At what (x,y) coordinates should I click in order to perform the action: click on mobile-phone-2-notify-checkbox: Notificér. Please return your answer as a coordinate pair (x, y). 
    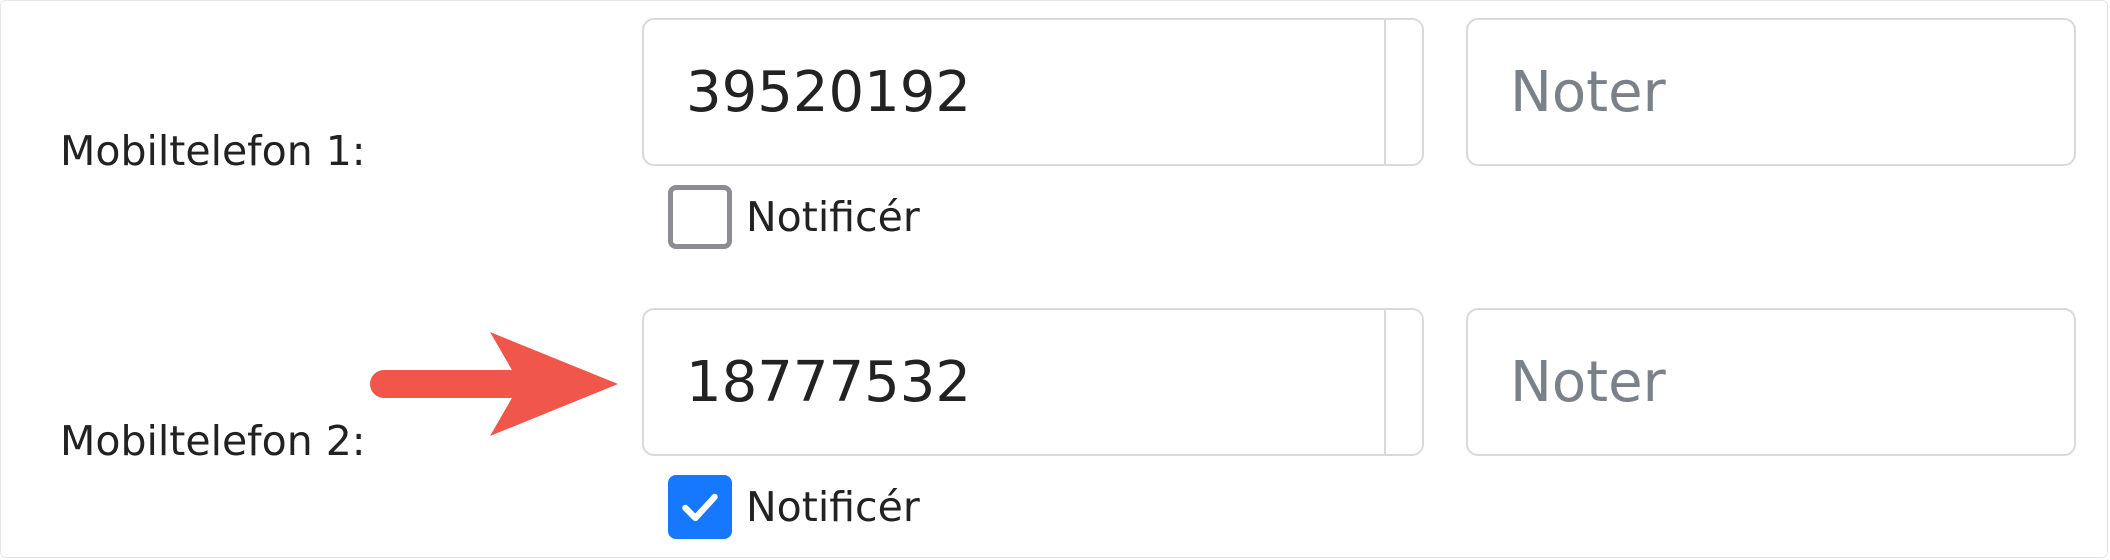
    Looking at the image, I should click on (794, 507).